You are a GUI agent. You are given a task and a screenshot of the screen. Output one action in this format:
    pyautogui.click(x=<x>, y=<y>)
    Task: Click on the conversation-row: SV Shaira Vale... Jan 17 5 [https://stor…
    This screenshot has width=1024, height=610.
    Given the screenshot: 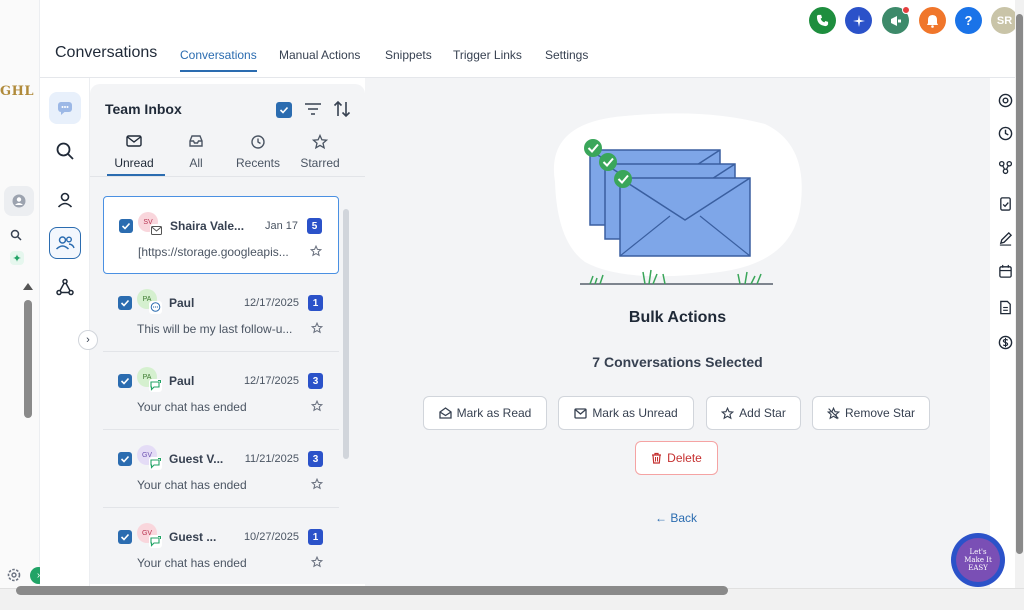 What is the action you would take?
    pyautogui.click(x=221, y=235)
    